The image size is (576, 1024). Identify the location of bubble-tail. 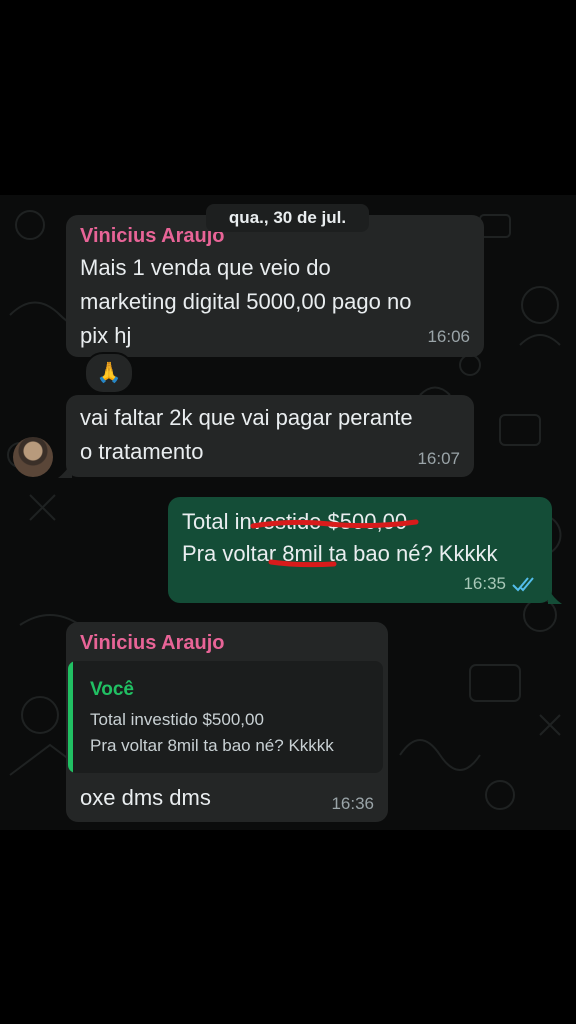
(555, 596).